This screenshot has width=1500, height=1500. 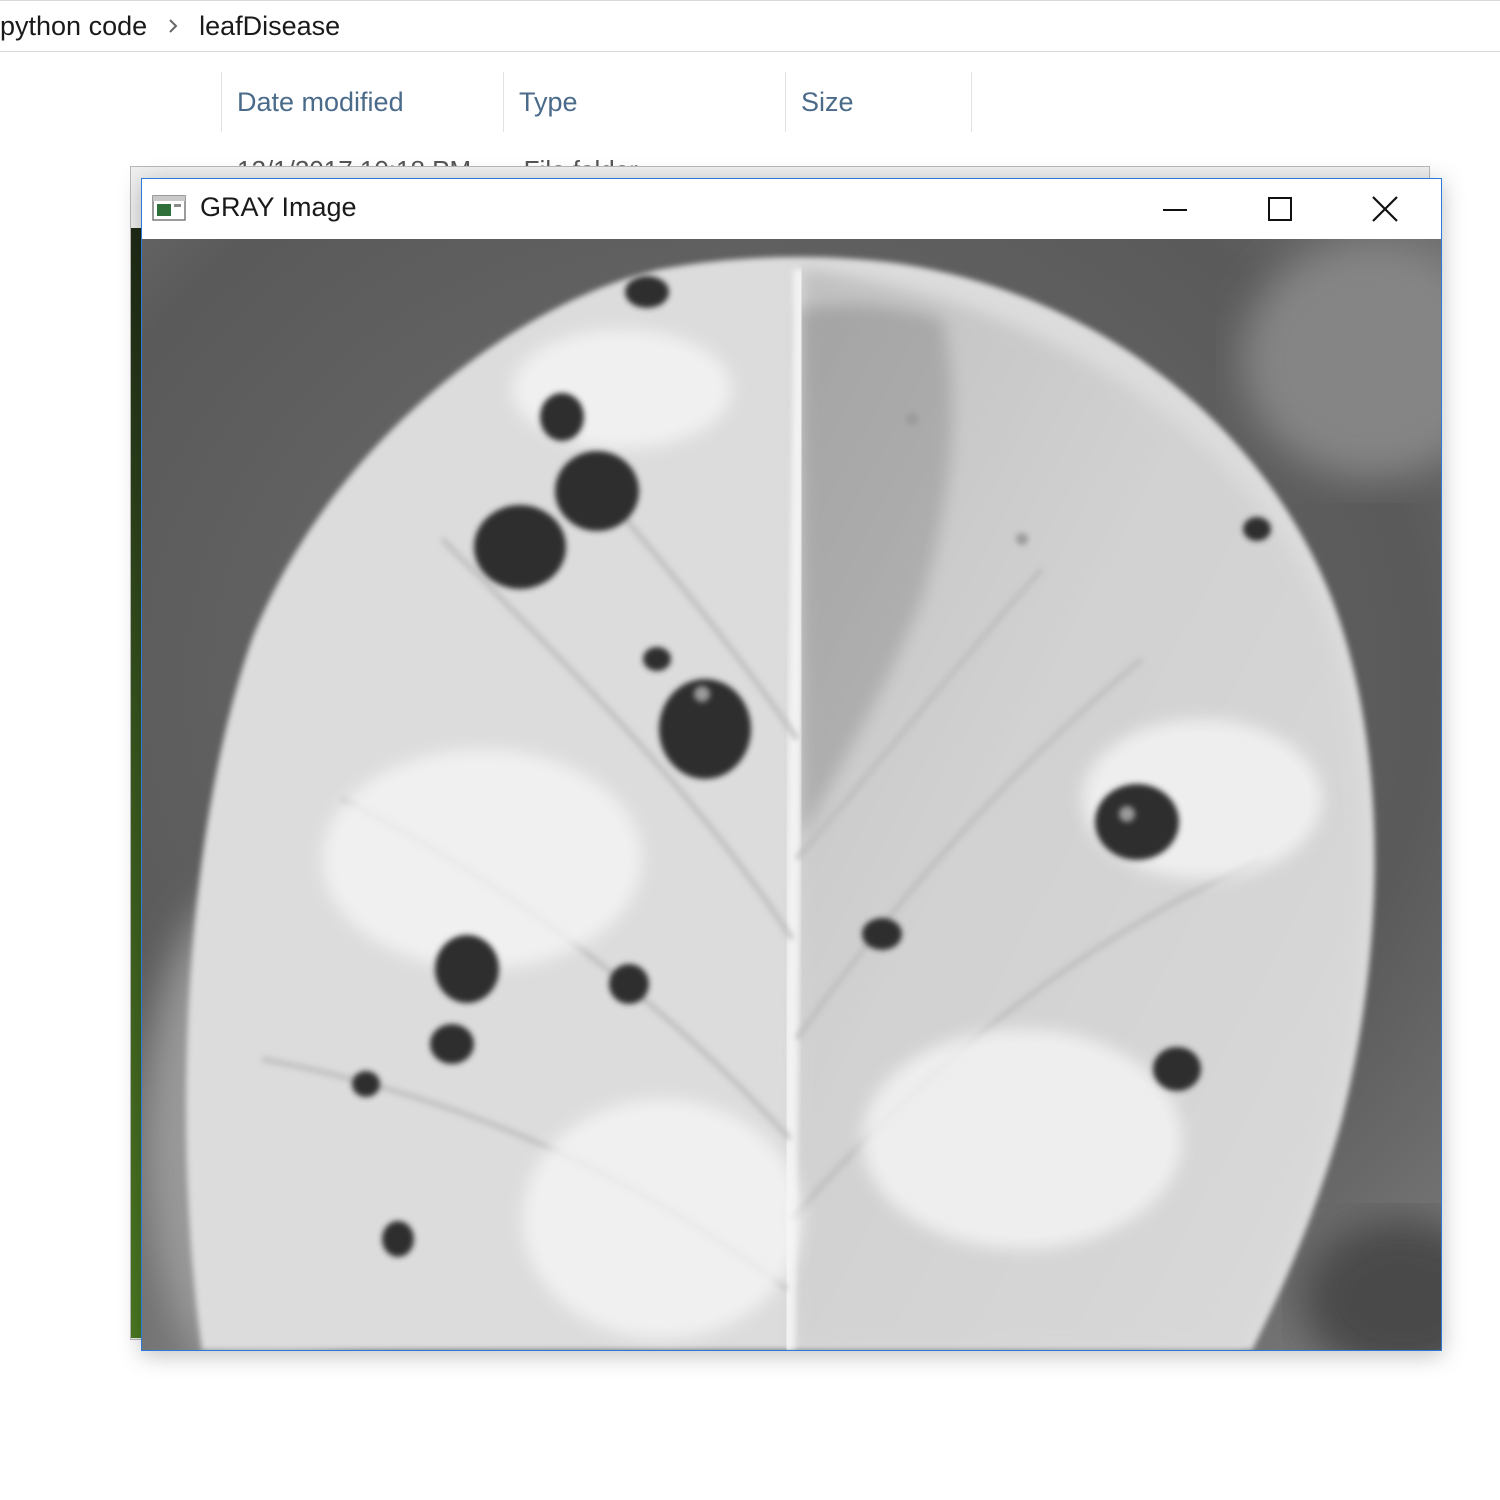 What do you see at coordinates (169, 208) in the screenshot?
I see `app-window-icon` at bounding box center [169, 208].